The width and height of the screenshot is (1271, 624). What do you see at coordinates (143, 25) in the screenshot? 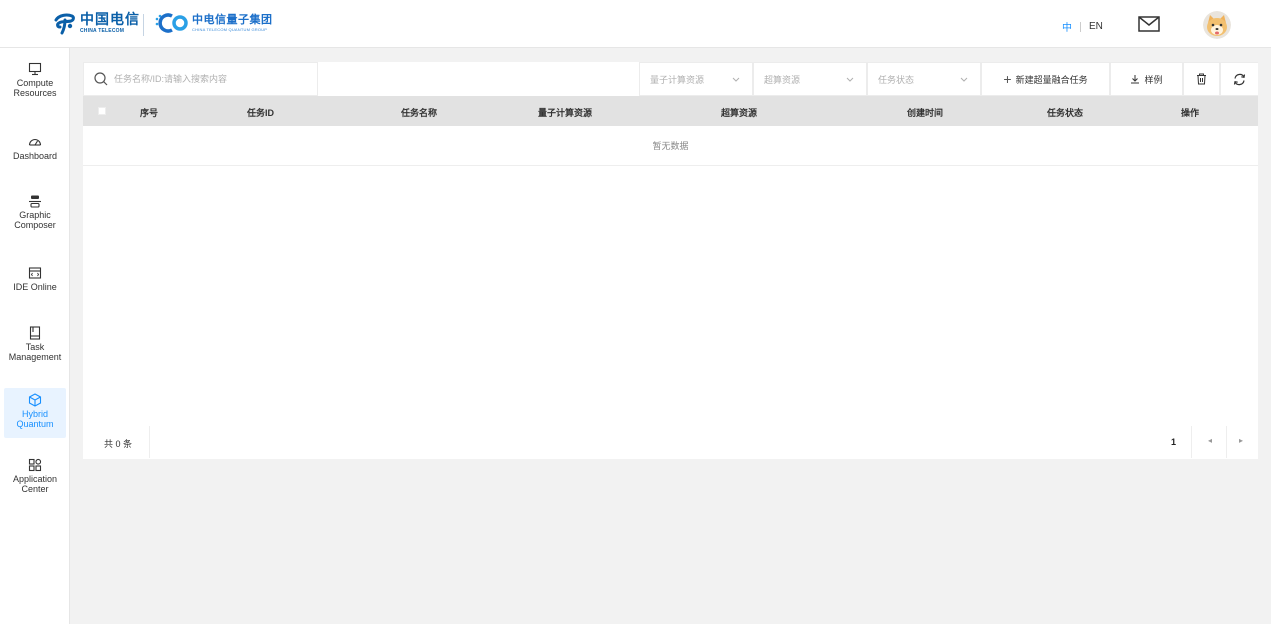
I see `logo-divider` at bounding box center [143, 25].